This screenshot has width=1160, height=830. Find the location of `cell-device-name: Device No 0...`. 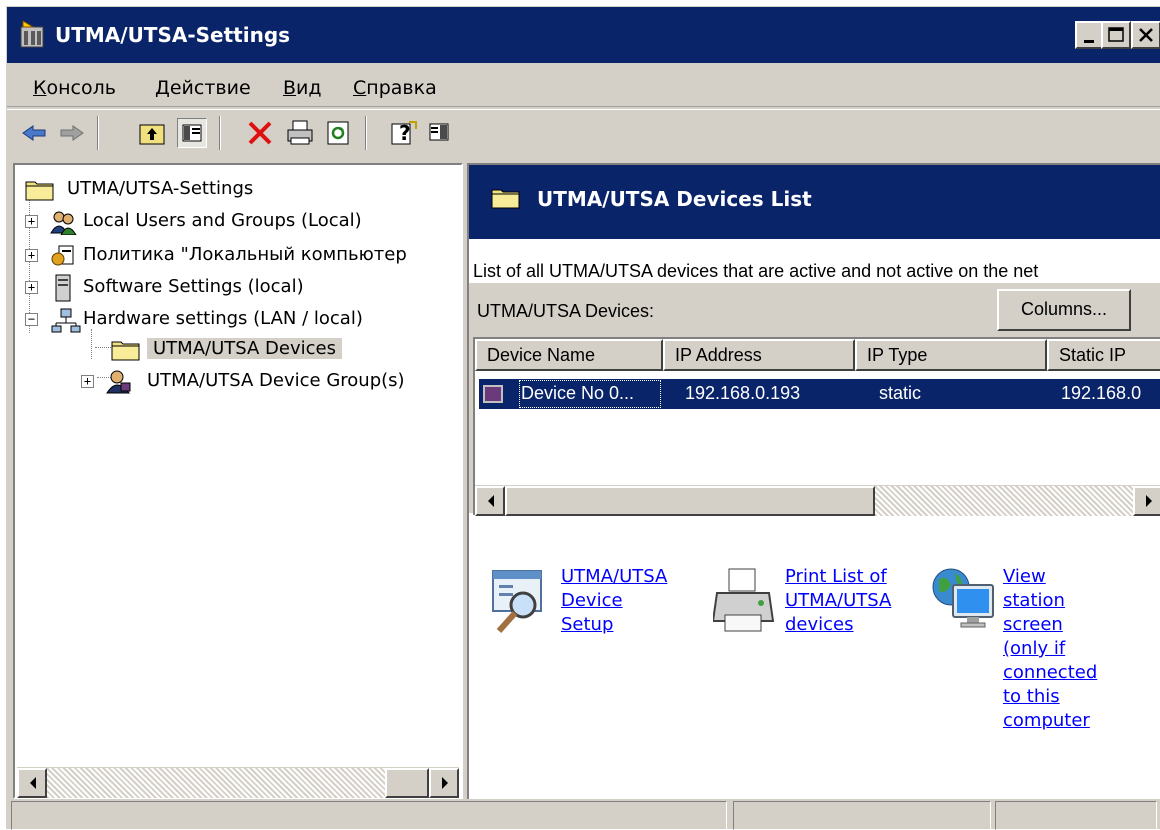

cell-device-name: Device No 0... is located at coordinates (578, 393).